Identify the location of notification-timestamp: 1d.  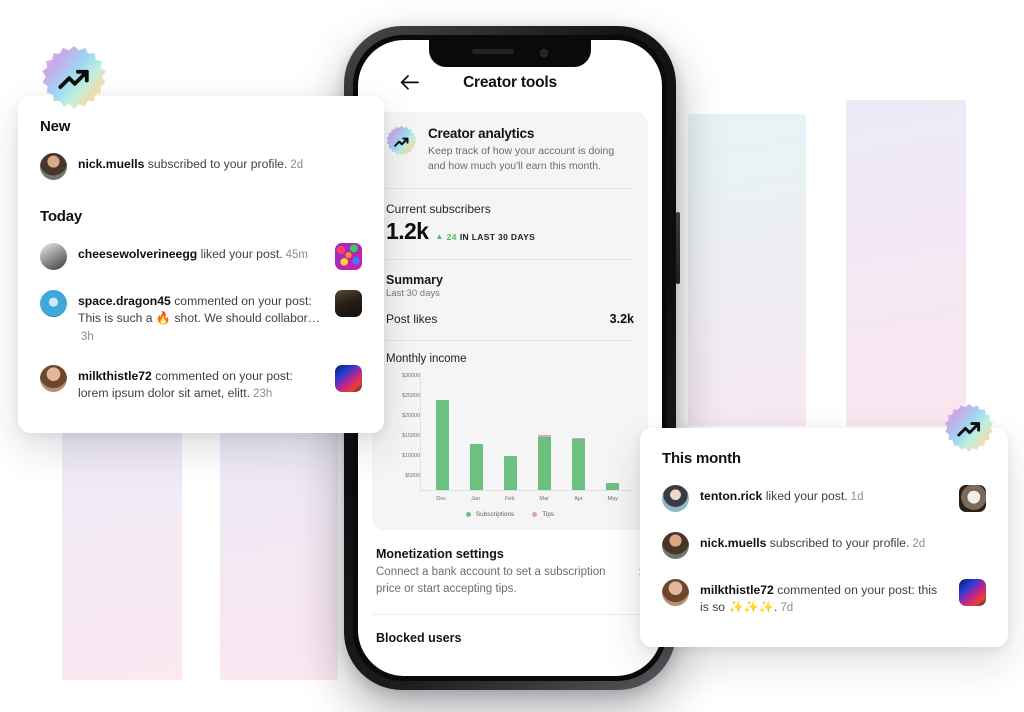
(857, 497).